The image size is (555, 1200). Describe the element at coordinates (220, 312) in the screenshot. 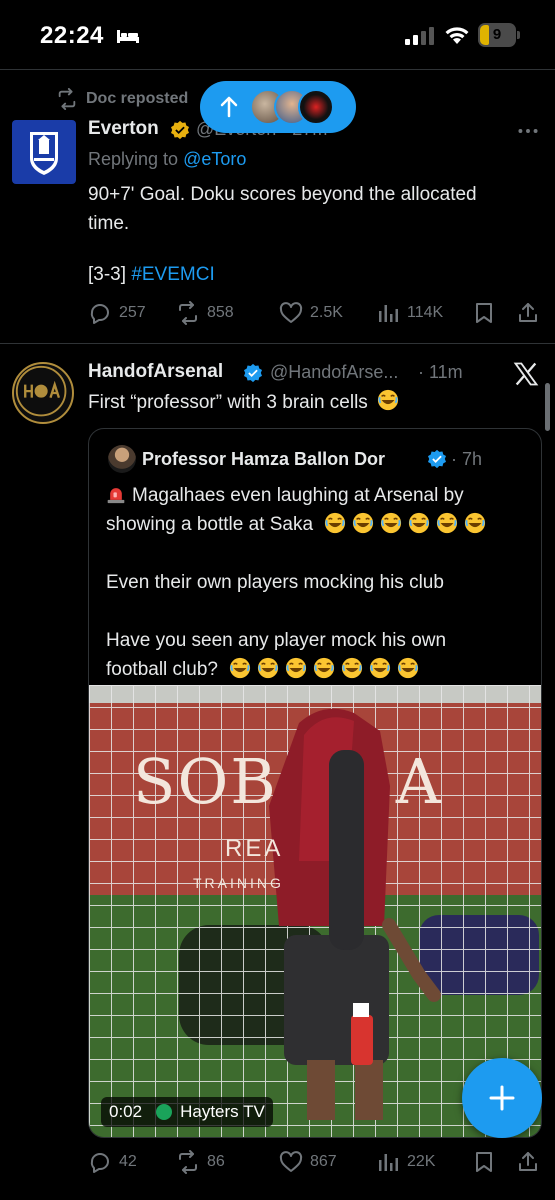

I see `repost-count: 858` at that location.